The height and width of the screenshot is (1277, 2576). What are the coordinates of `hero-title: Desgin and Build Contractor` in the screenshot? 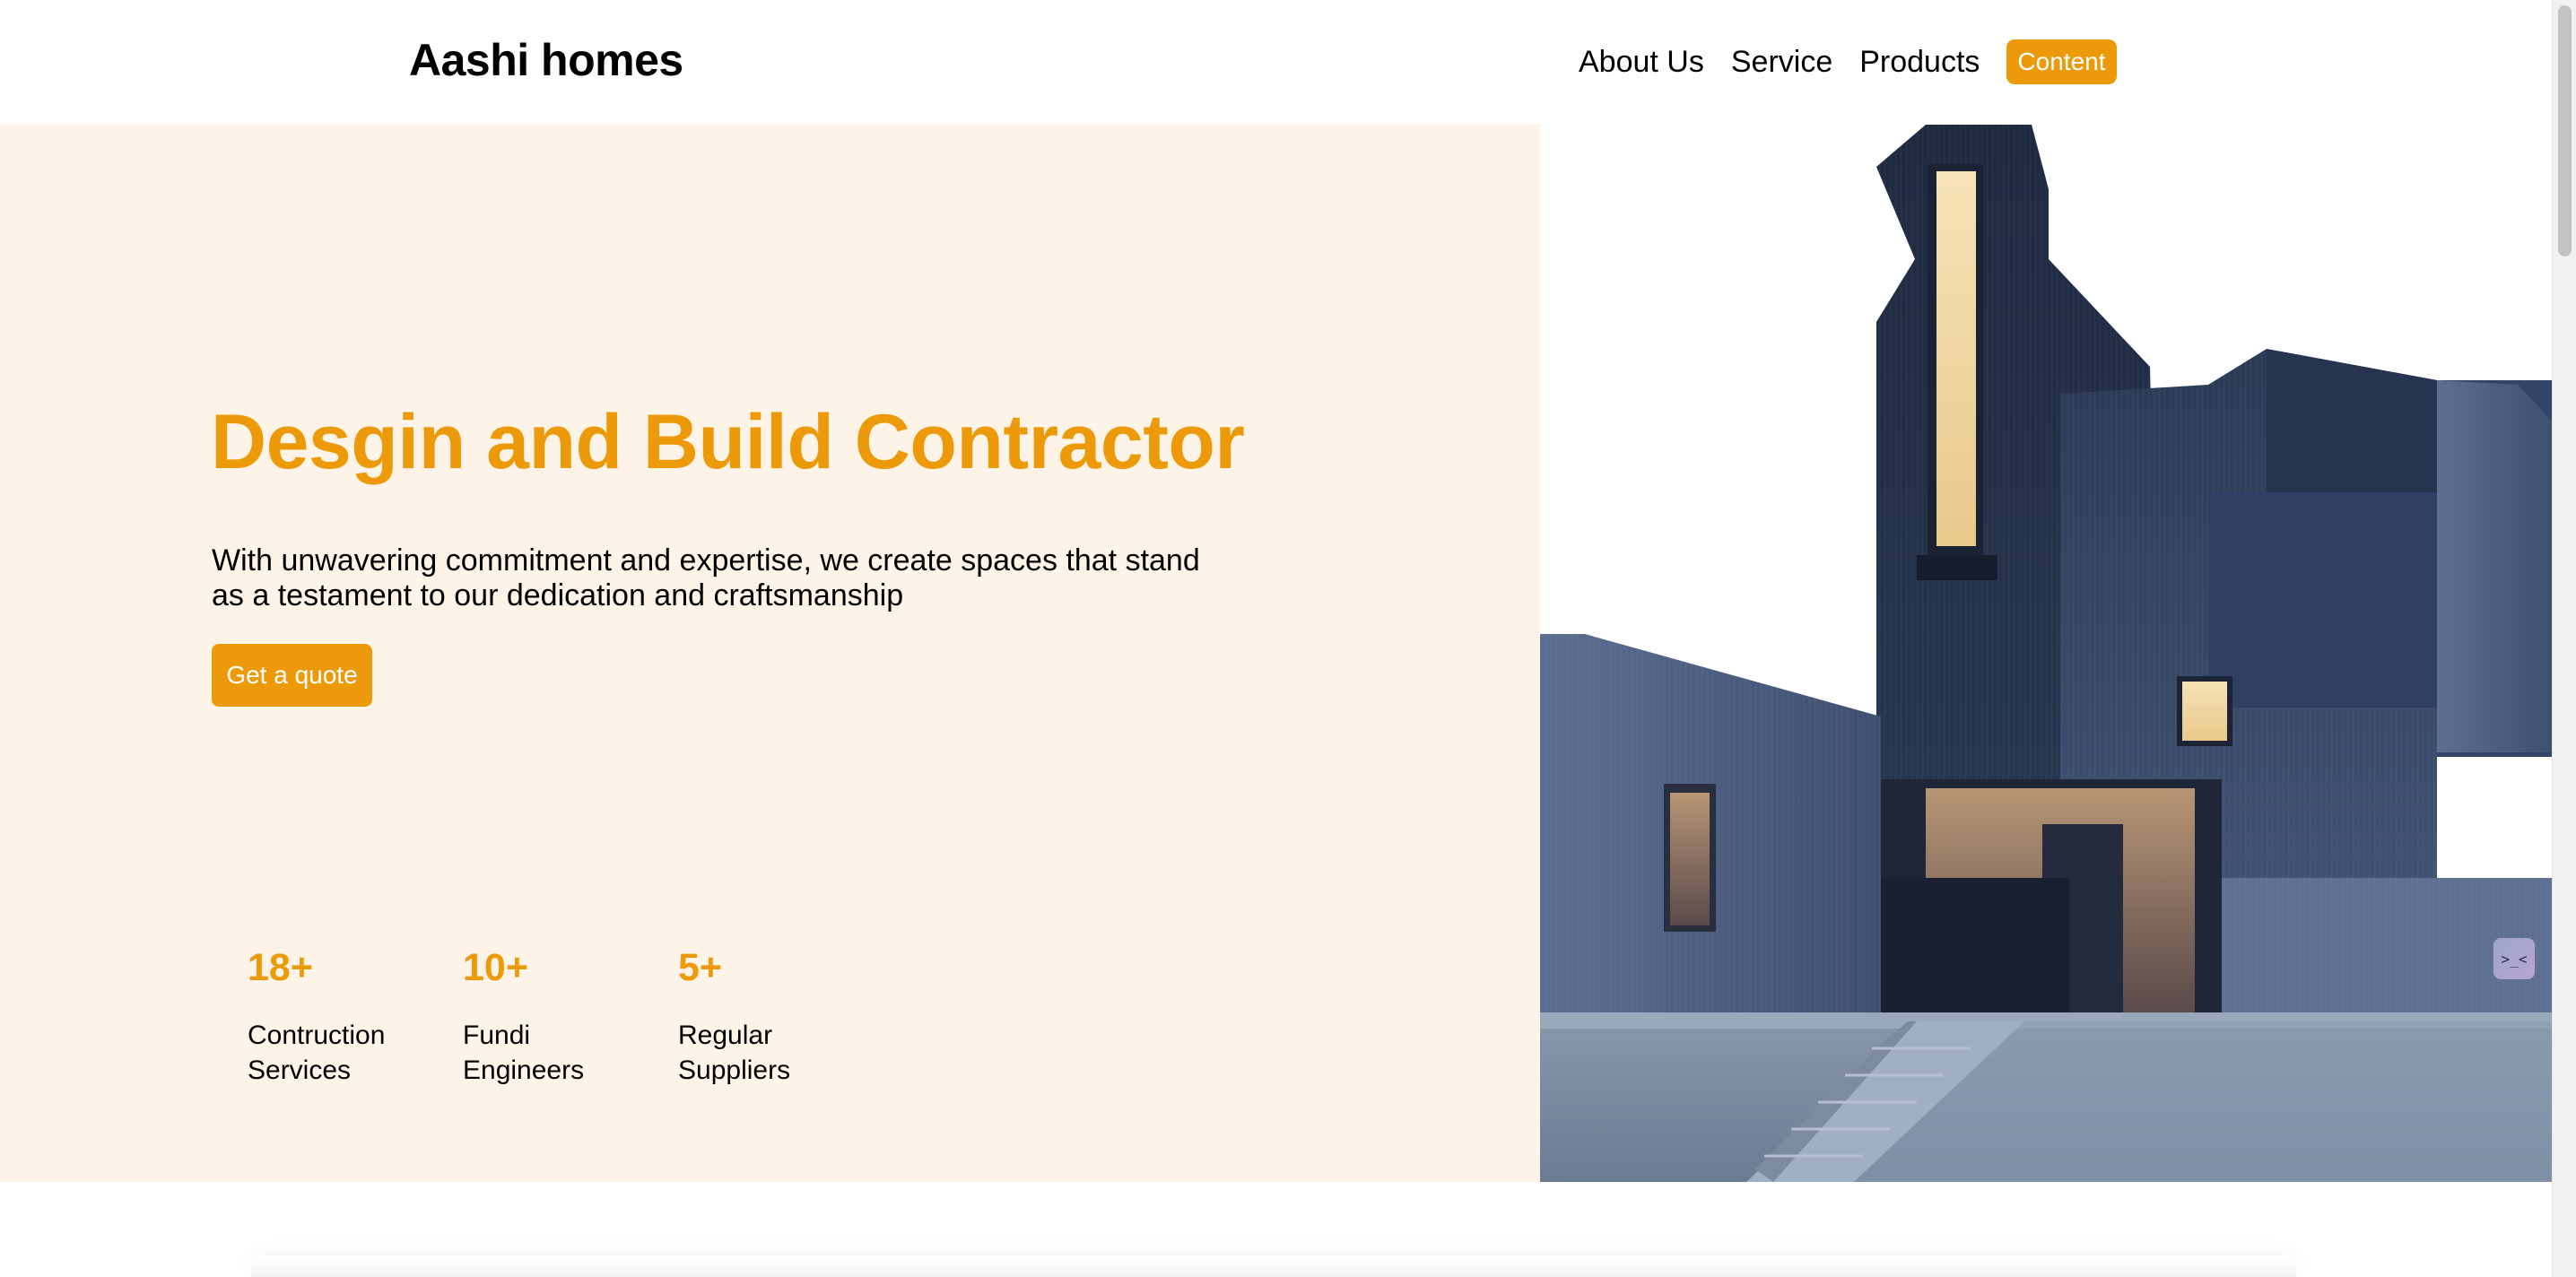 It's located at (728, 442).